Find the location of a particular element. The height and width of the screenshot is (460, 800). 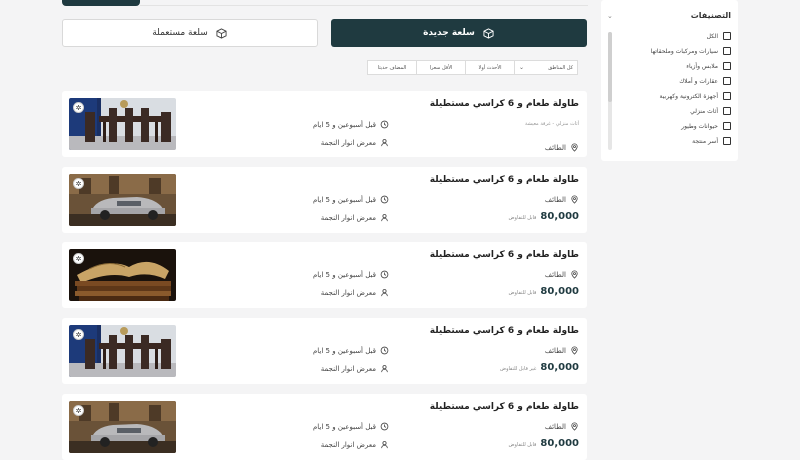

sort-newest-button: الأحدث أولا is located at coordinates (490, 67).